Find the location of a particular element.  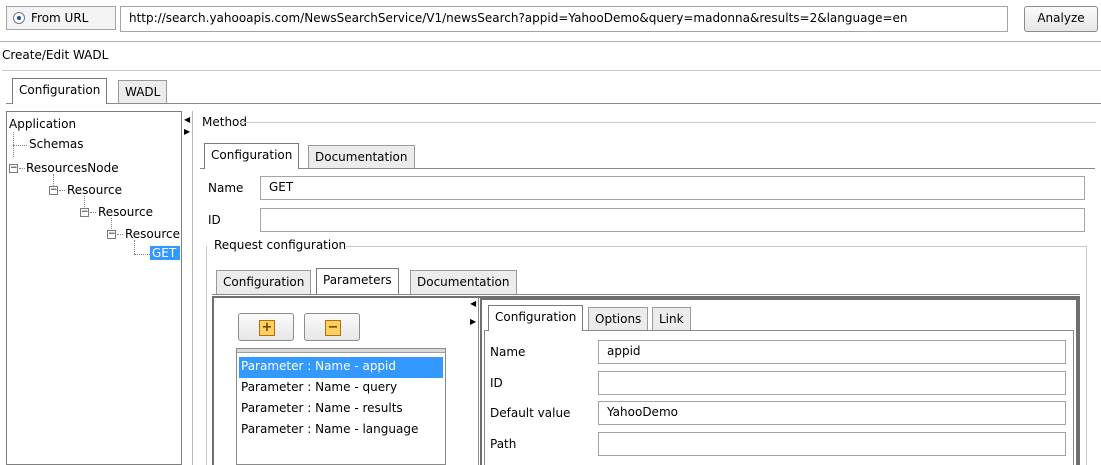

radio-button-icon is located at coordinates (19, 18).